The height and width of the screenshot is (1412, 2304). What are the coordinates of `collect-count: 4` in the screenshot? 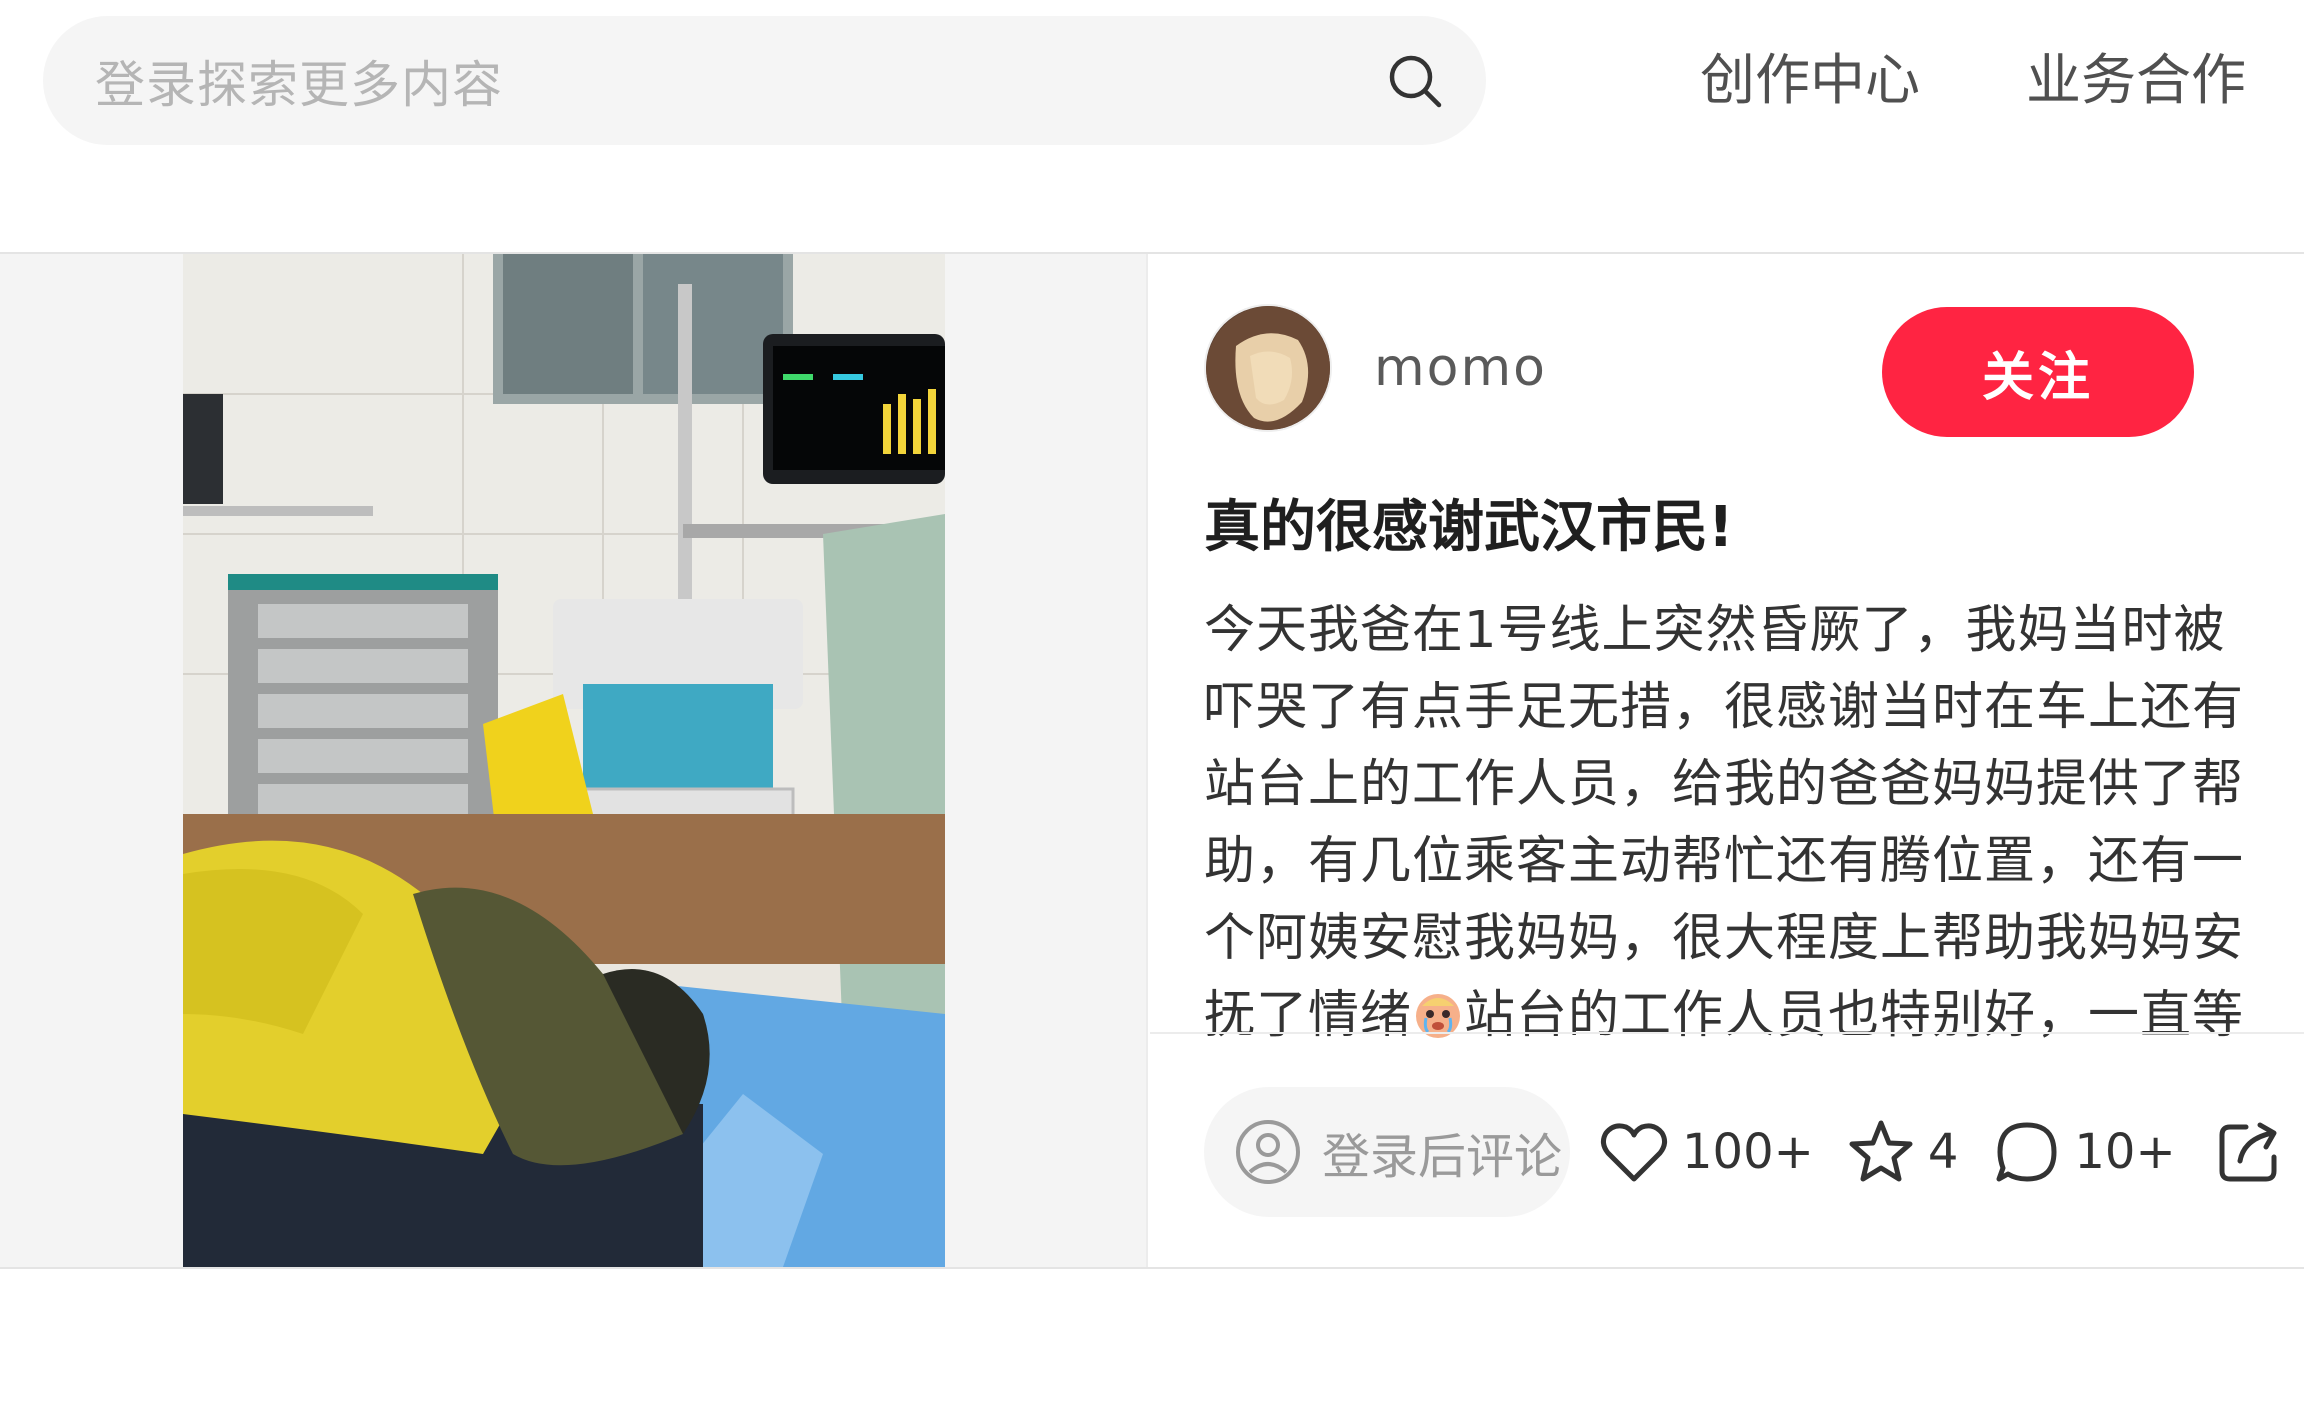 It's located at (1943, 1152).